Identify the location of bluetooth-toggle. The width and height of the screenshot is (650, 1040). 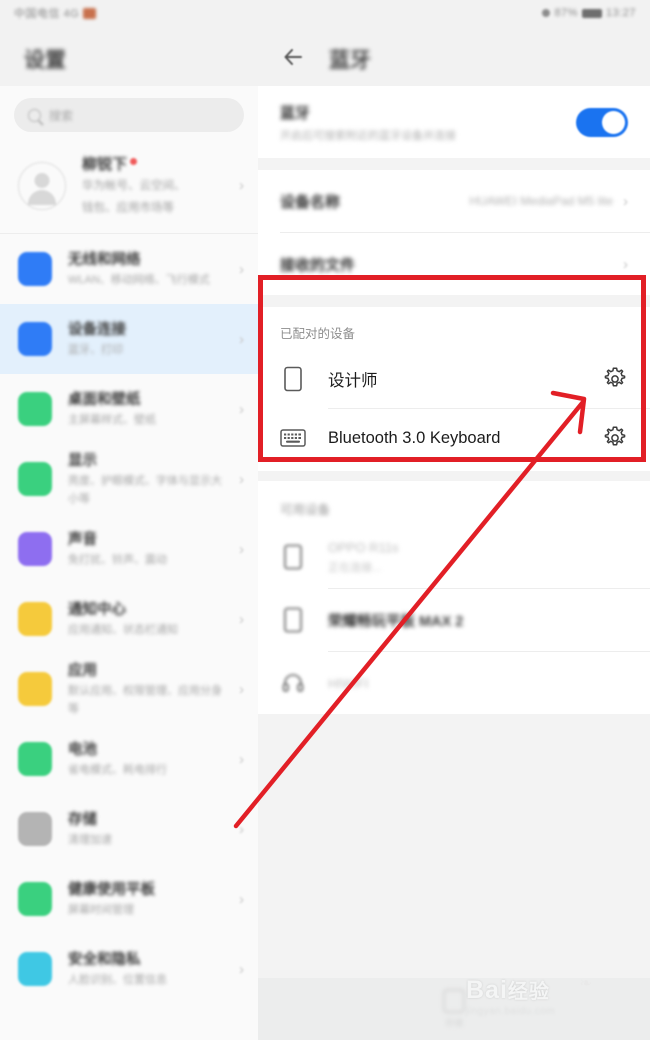
(602, 122).